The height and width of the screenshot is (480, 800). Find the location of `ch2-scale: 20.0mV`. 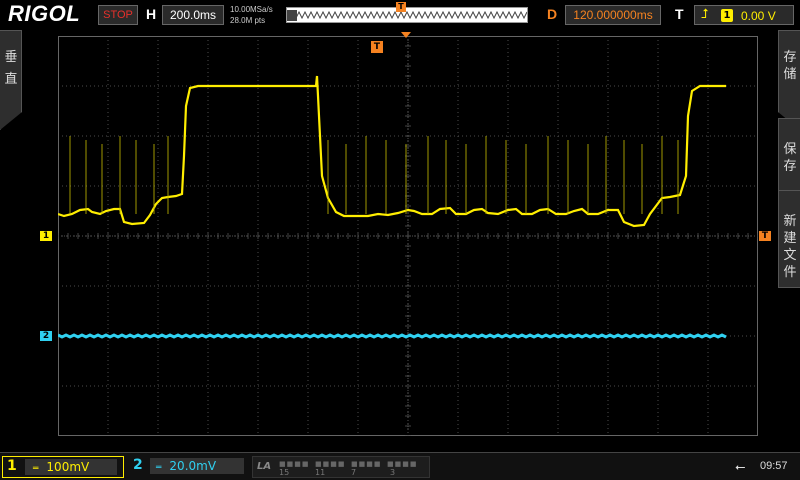

ch2-scale: 20.0mV is located at coordinates (193, 466).